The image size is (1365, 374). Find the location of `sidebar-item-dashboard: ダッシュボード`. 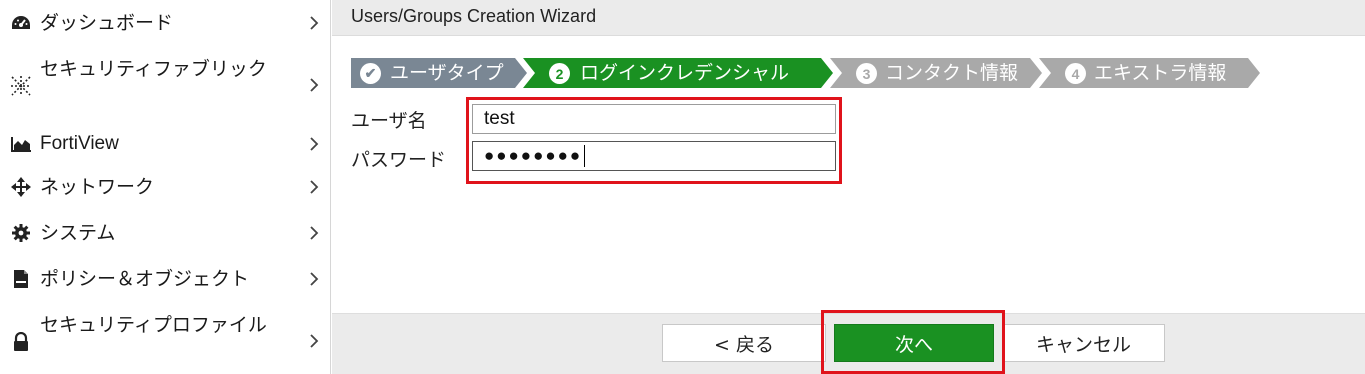

sidebar-item-dashboard: ダッシュボード is located at coordinates (165, 23).